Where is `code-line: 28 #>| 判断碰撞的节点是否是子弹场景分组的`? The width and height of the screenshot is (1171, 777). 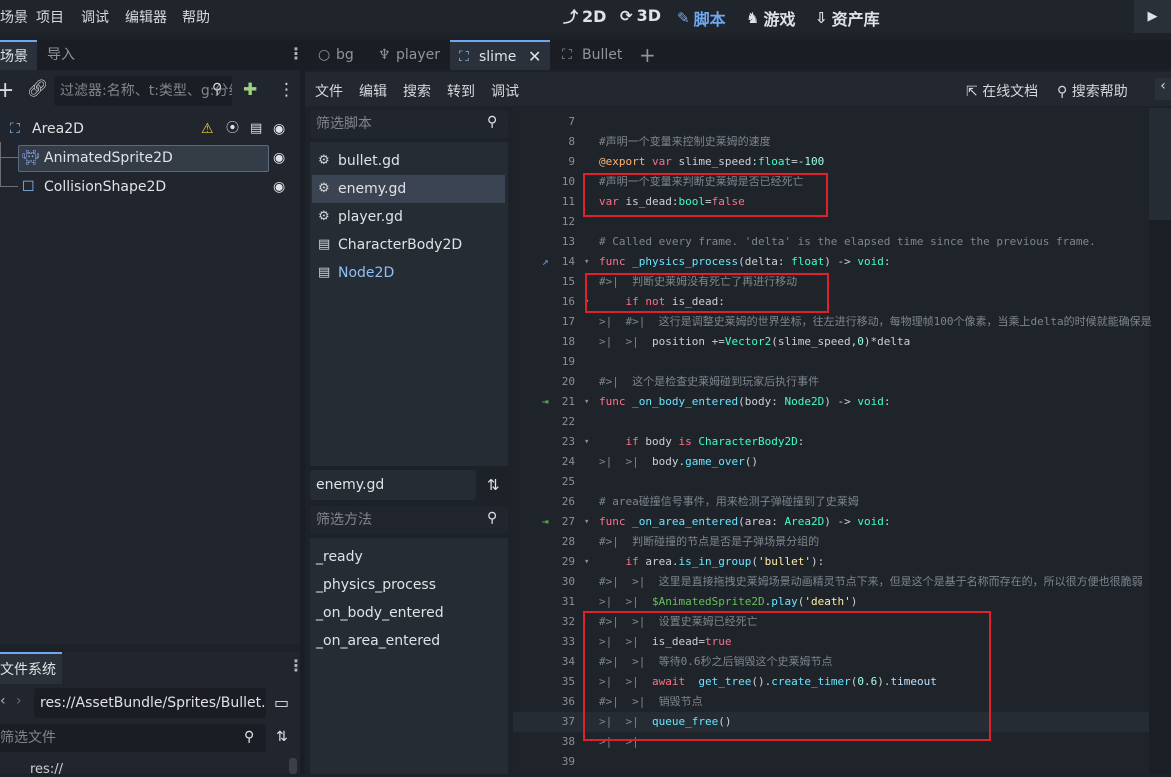
code-line: 28 #>| 判断碰撞的节点是否是子弹场景分组的 is located at coordinates (831, 542).